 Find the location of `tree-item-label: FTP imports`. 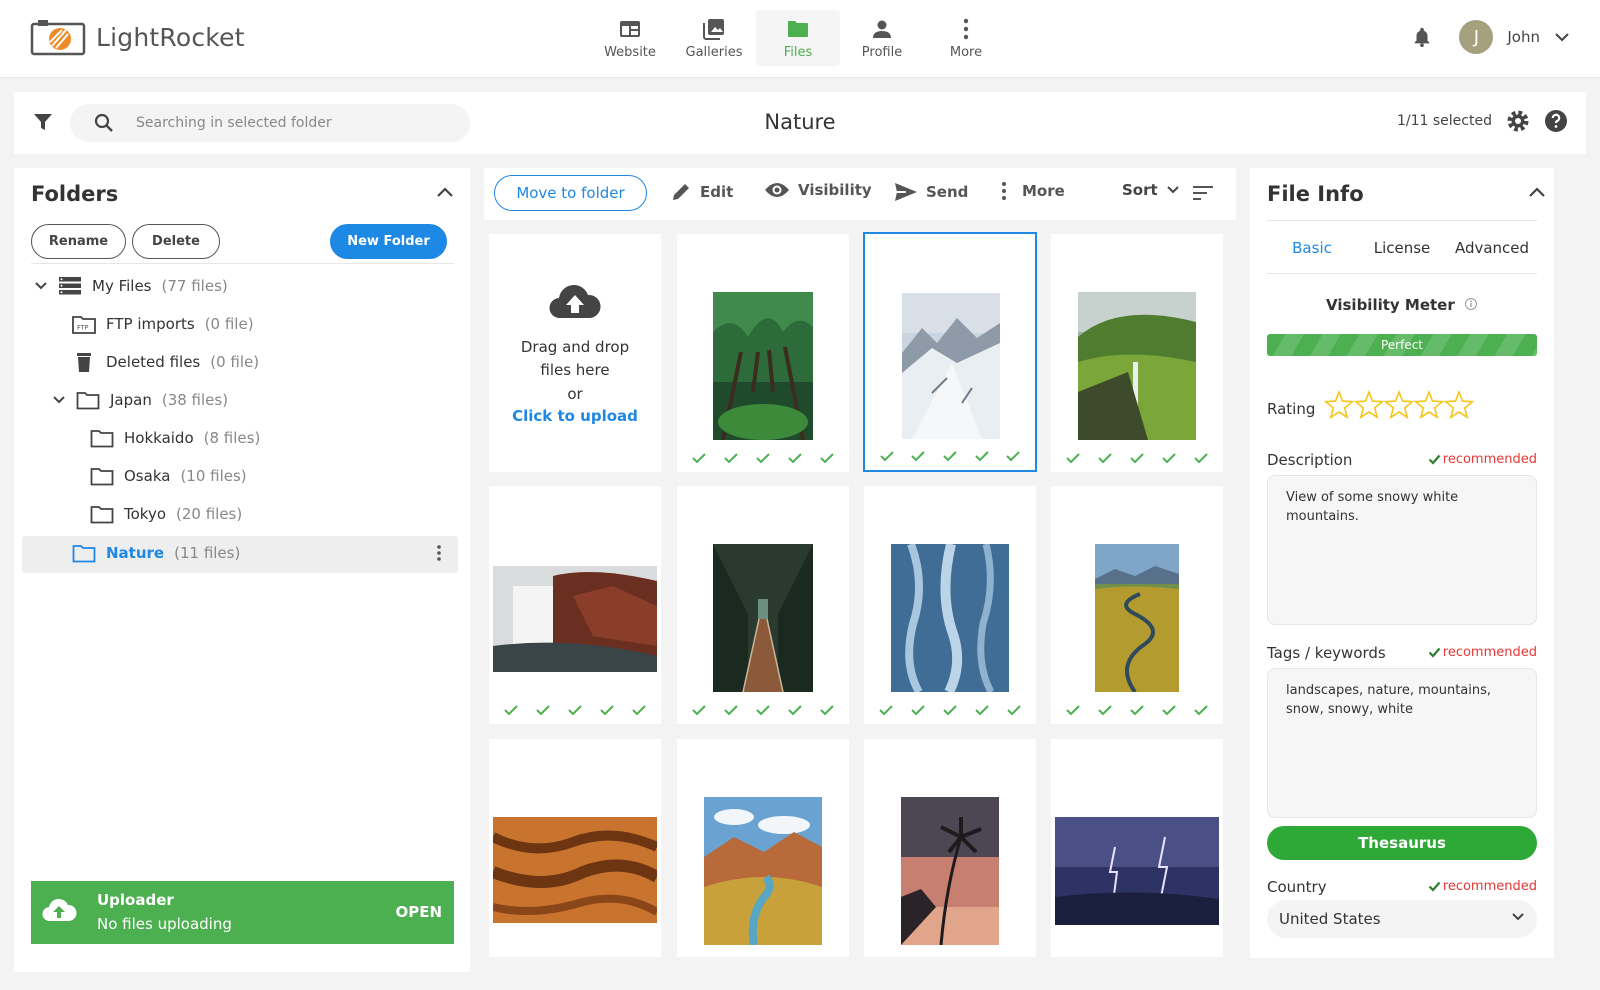

tree-item-label: FTP imports is located at coordinates (150, 324).